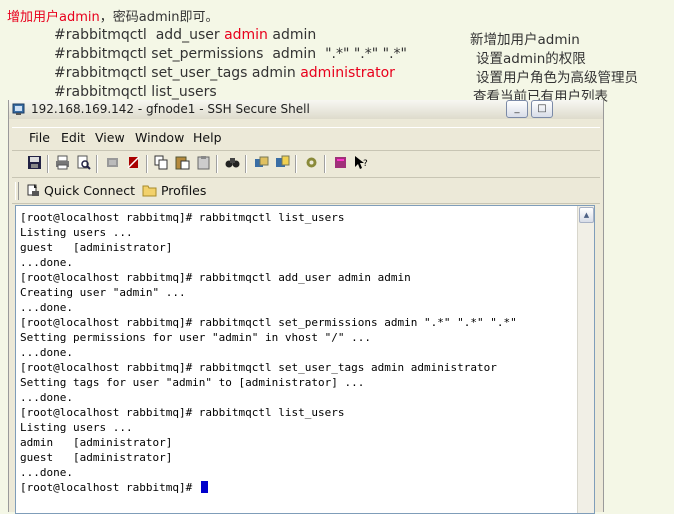 This screenshot has height=514, width=674. What do you see at coordinates (17, 191) in the screenshot?
I see `toolbar-grip` at bounding box center [17, 191].